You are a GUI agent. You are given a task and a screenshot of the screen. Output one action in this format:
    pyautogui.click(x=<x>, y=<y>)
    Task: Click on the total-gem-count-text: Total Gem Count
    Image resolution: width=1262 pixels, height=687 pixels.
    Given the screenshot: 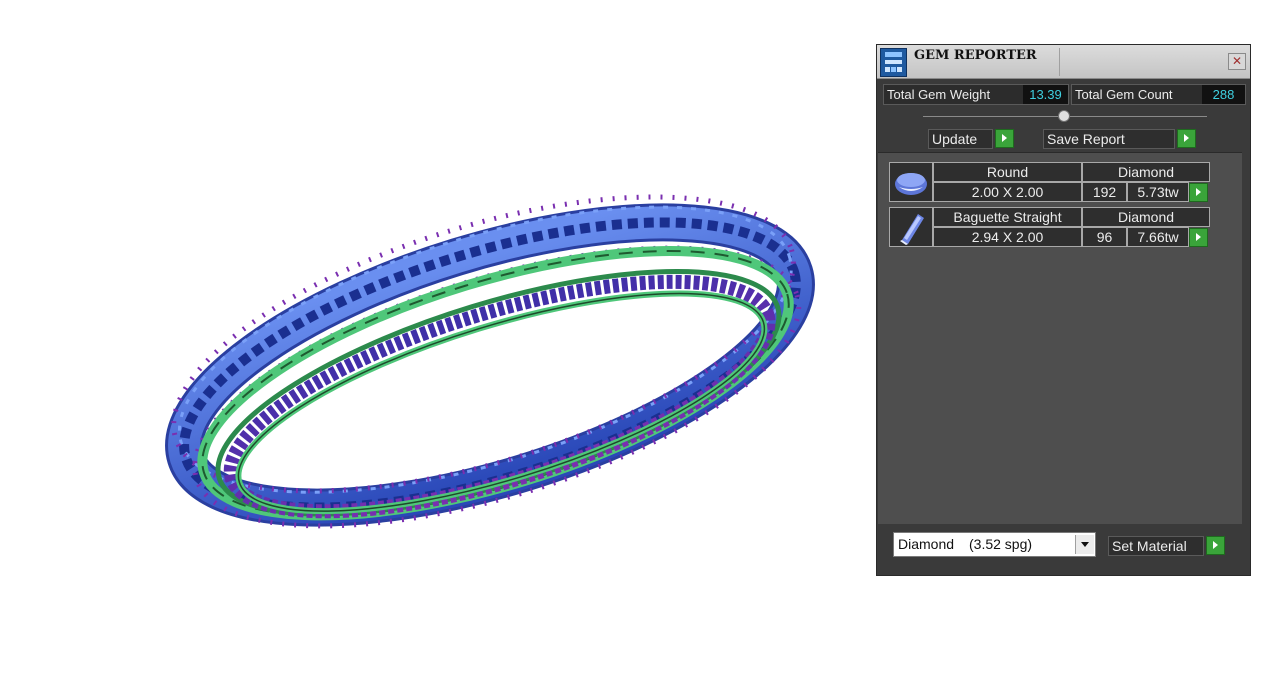 What is the action you would take?
    pyautogui.click(x=1124, y=94)
    